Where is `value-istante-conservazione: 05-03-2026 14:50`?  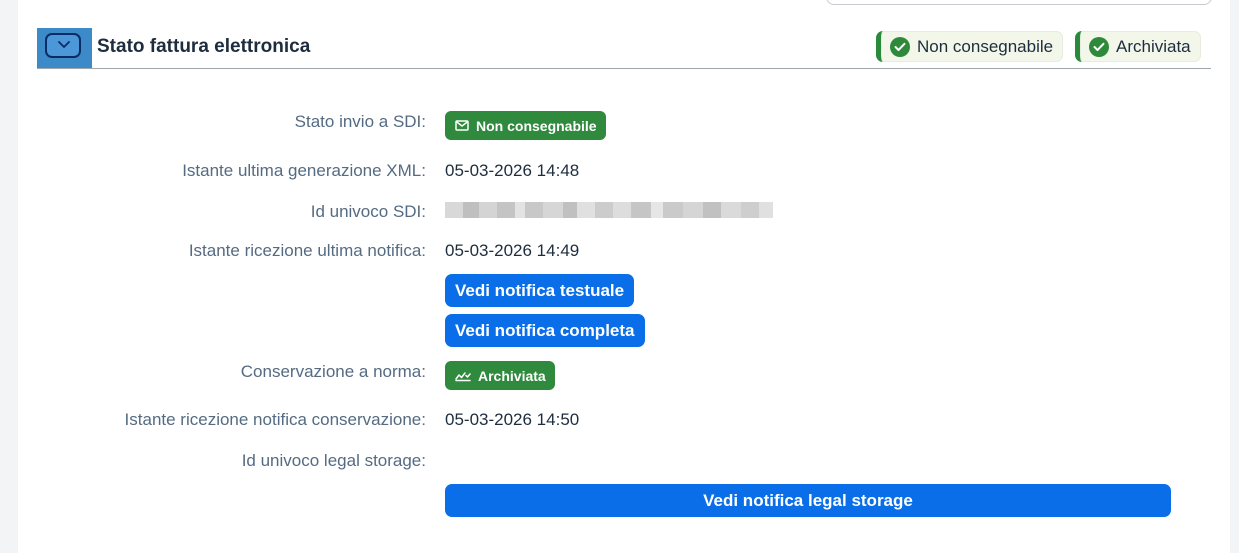 value-istante-conservazione: 05-03-2026 14:50 is located at coordinates (512, 419).